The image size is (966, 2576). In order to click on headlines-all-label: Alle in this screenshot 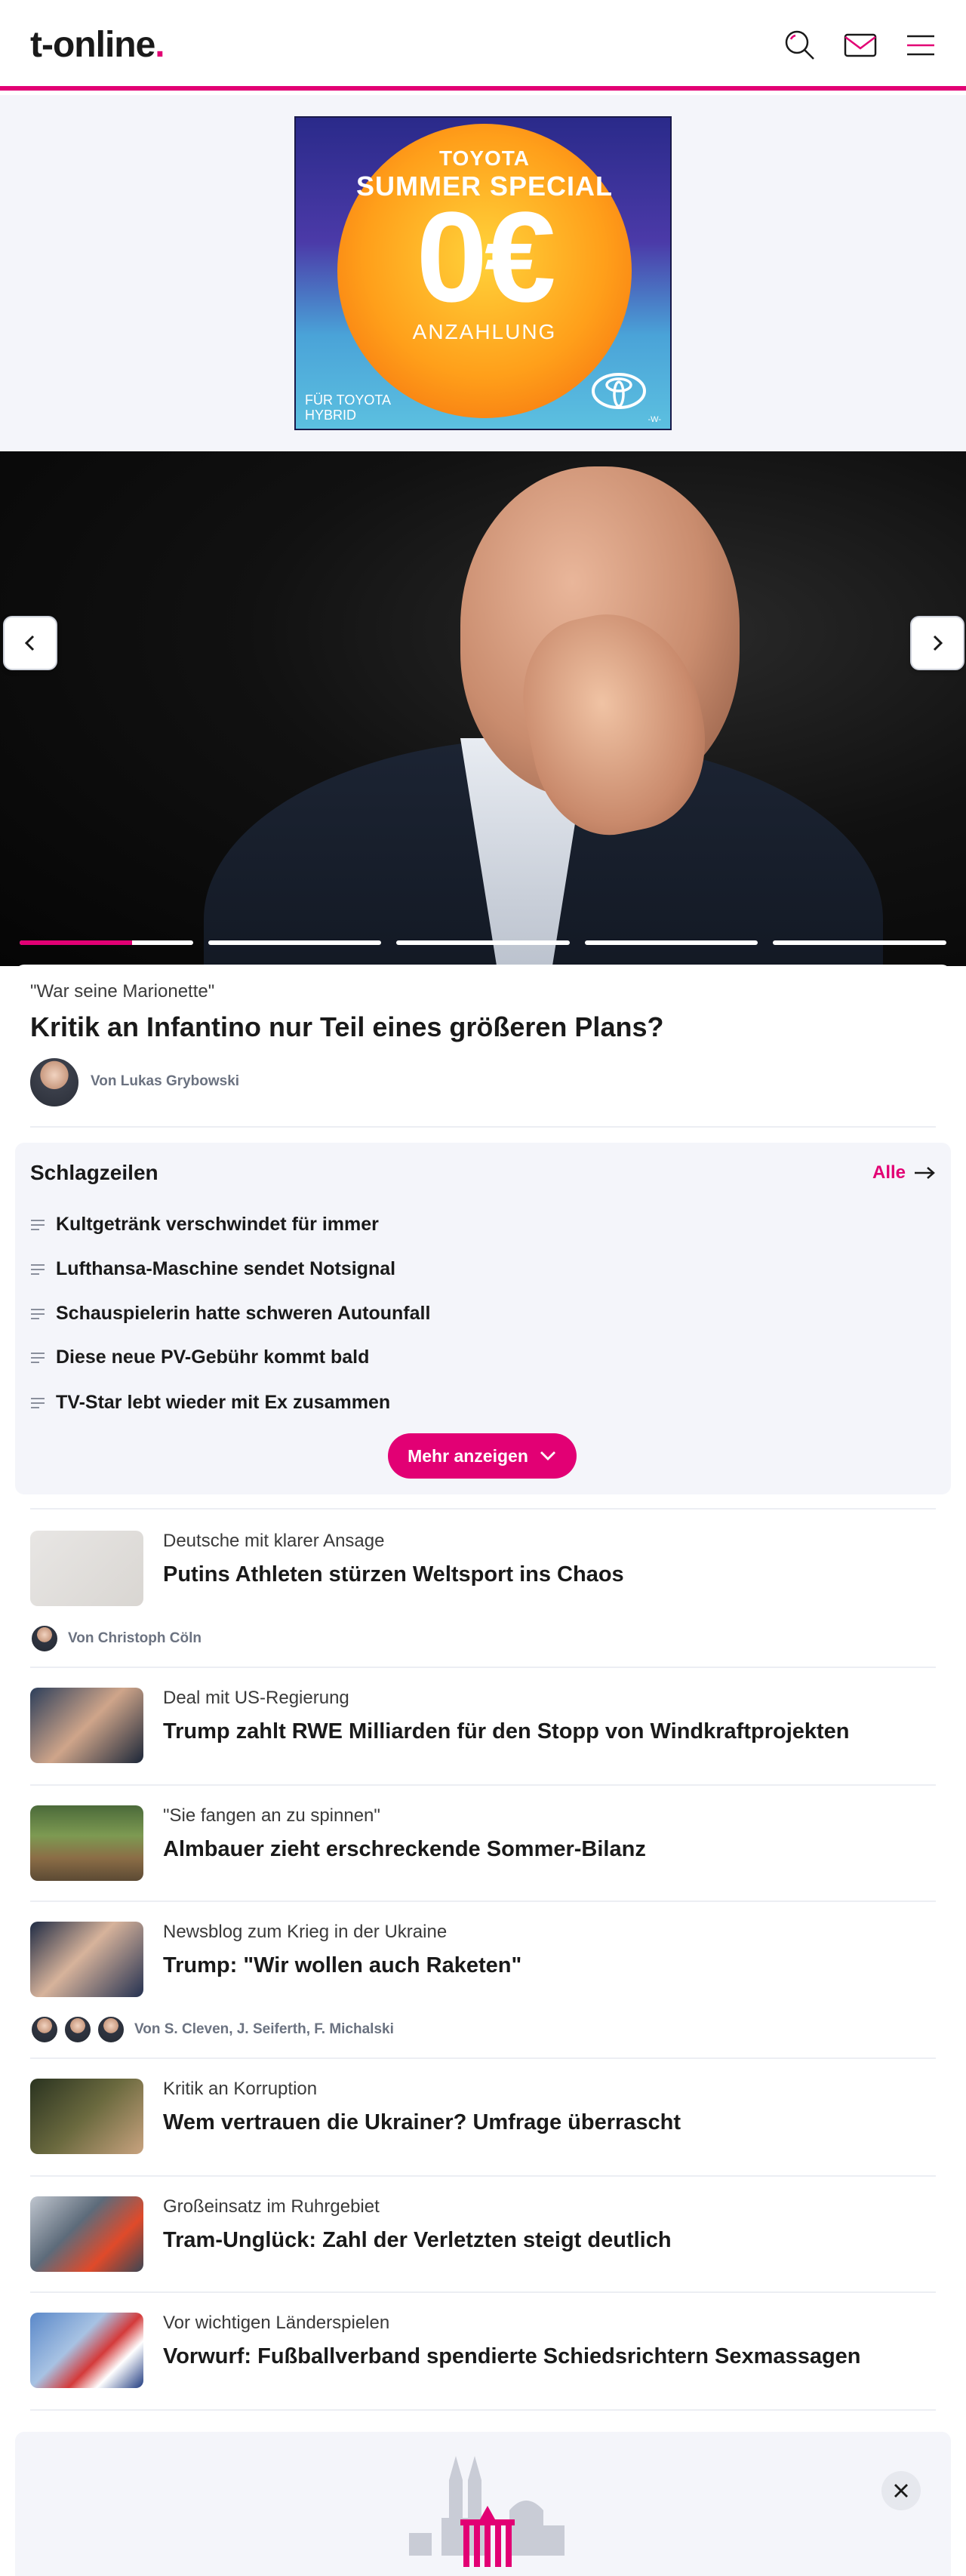, I will do `click(889, 1172)`.